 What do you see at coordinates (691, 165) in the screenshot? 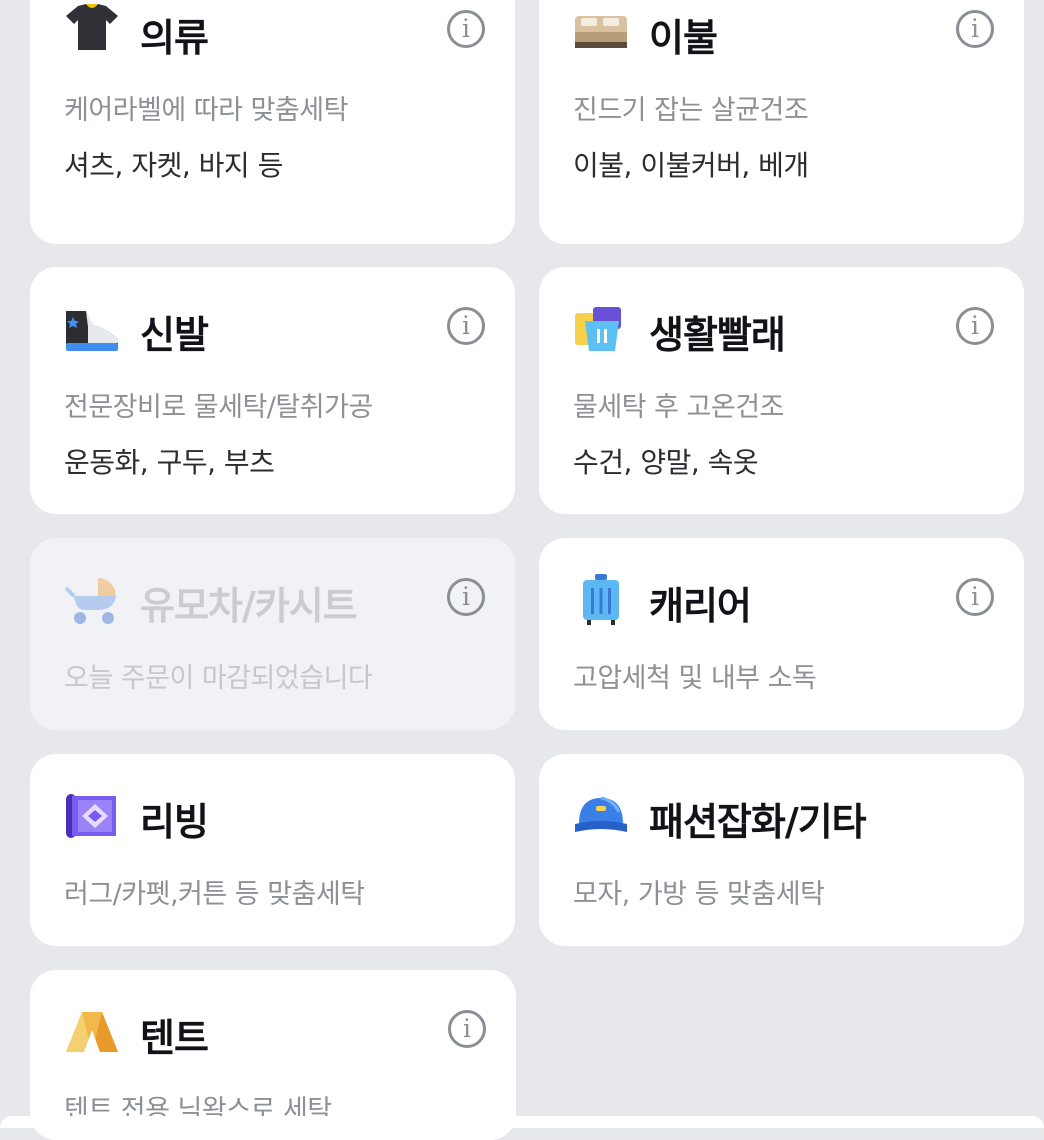
I see `category-items: 이불, 이불커버, 베개` at bounding box center [691, 165].